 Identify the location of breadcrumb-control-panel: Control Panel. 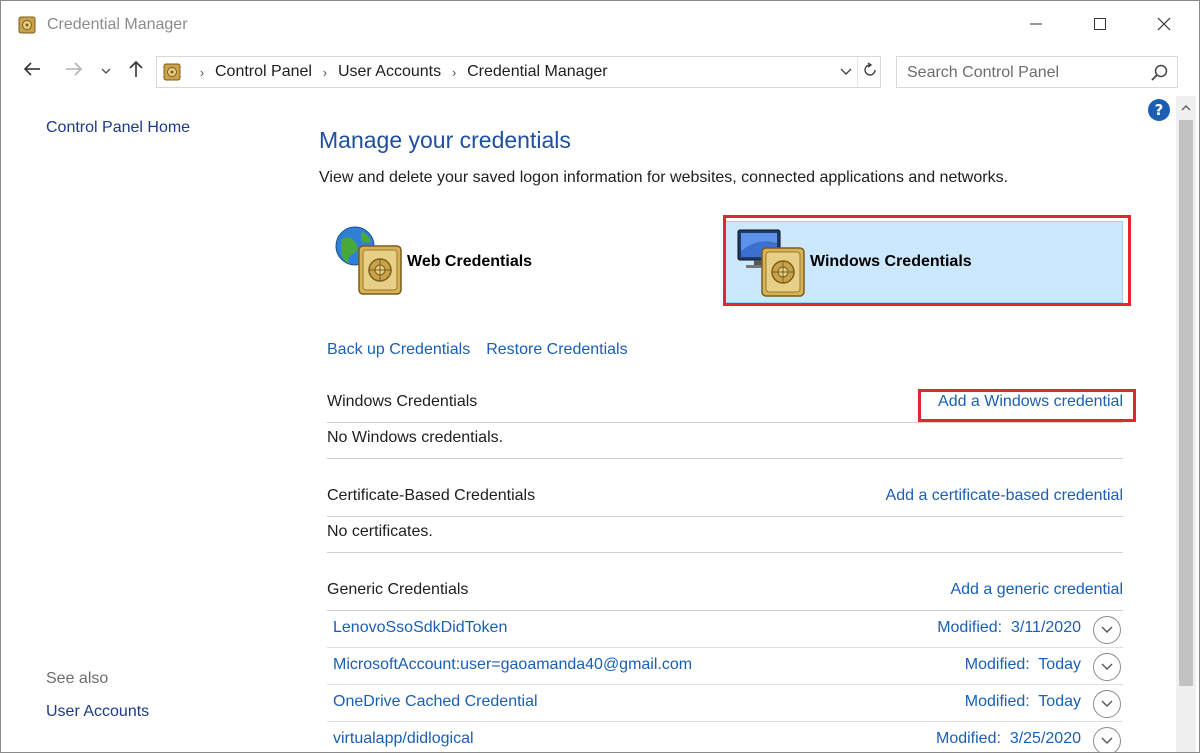
(263, 72).